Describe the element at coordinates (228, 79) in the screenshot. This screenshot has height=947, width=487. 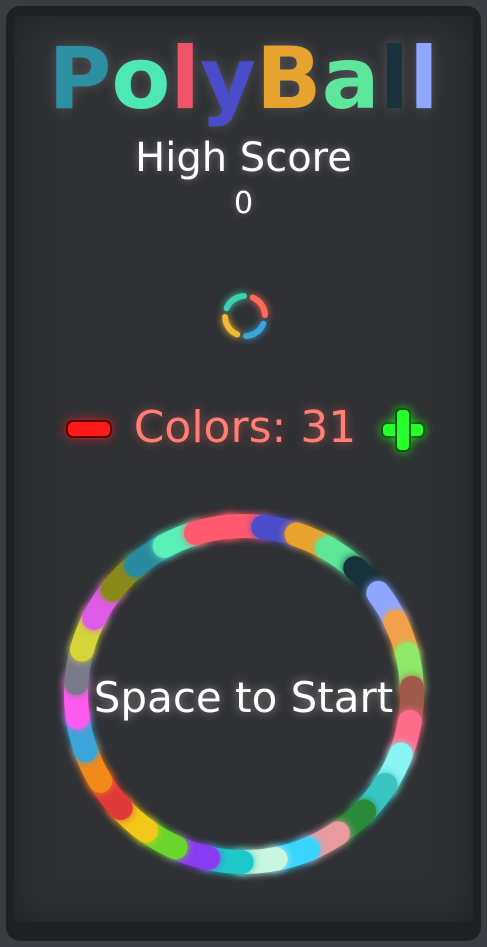
I see `title-letter: y` at that location.